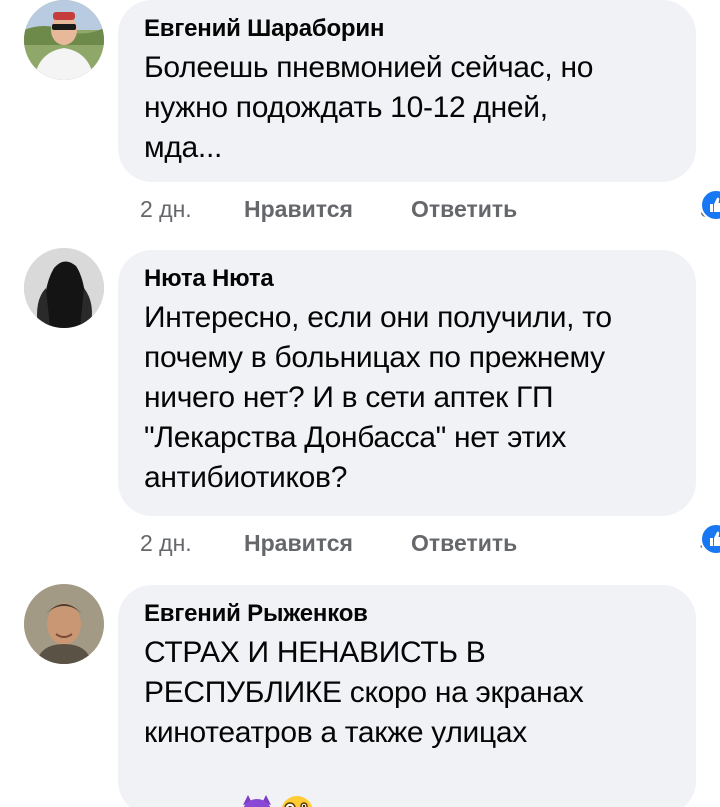  Describe the element at coordinates (257, 780) in the screenshot. I see `smiling-devil-icon` at that location.